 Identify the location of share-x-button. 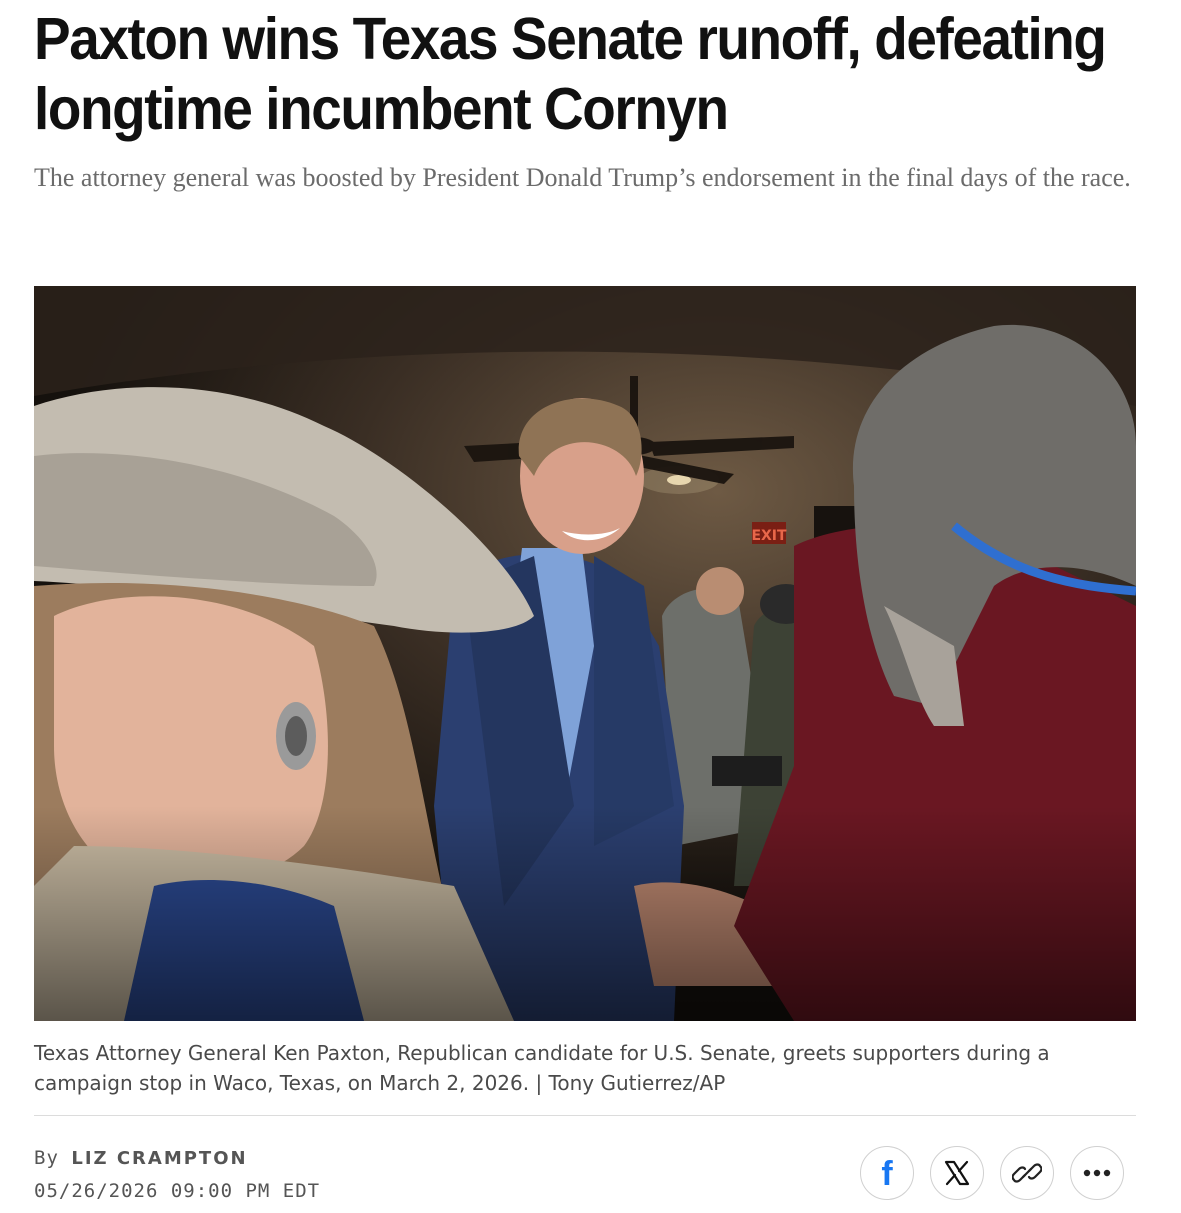
(957, 1173).